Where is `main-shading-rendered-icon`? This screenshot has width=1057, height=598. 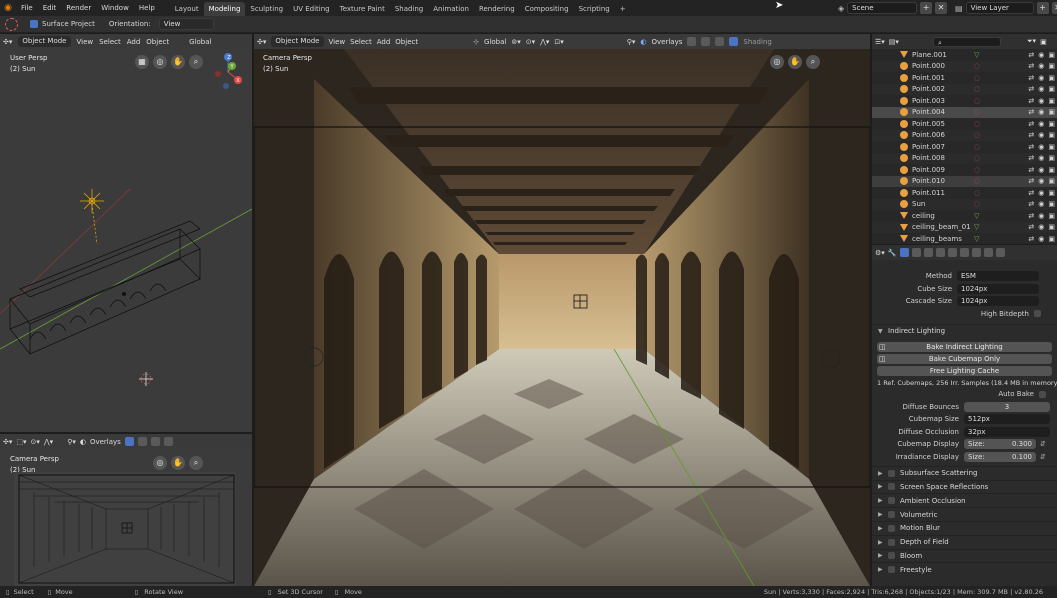 main-shading-rendered-icon is located at coordinates (734, 41).